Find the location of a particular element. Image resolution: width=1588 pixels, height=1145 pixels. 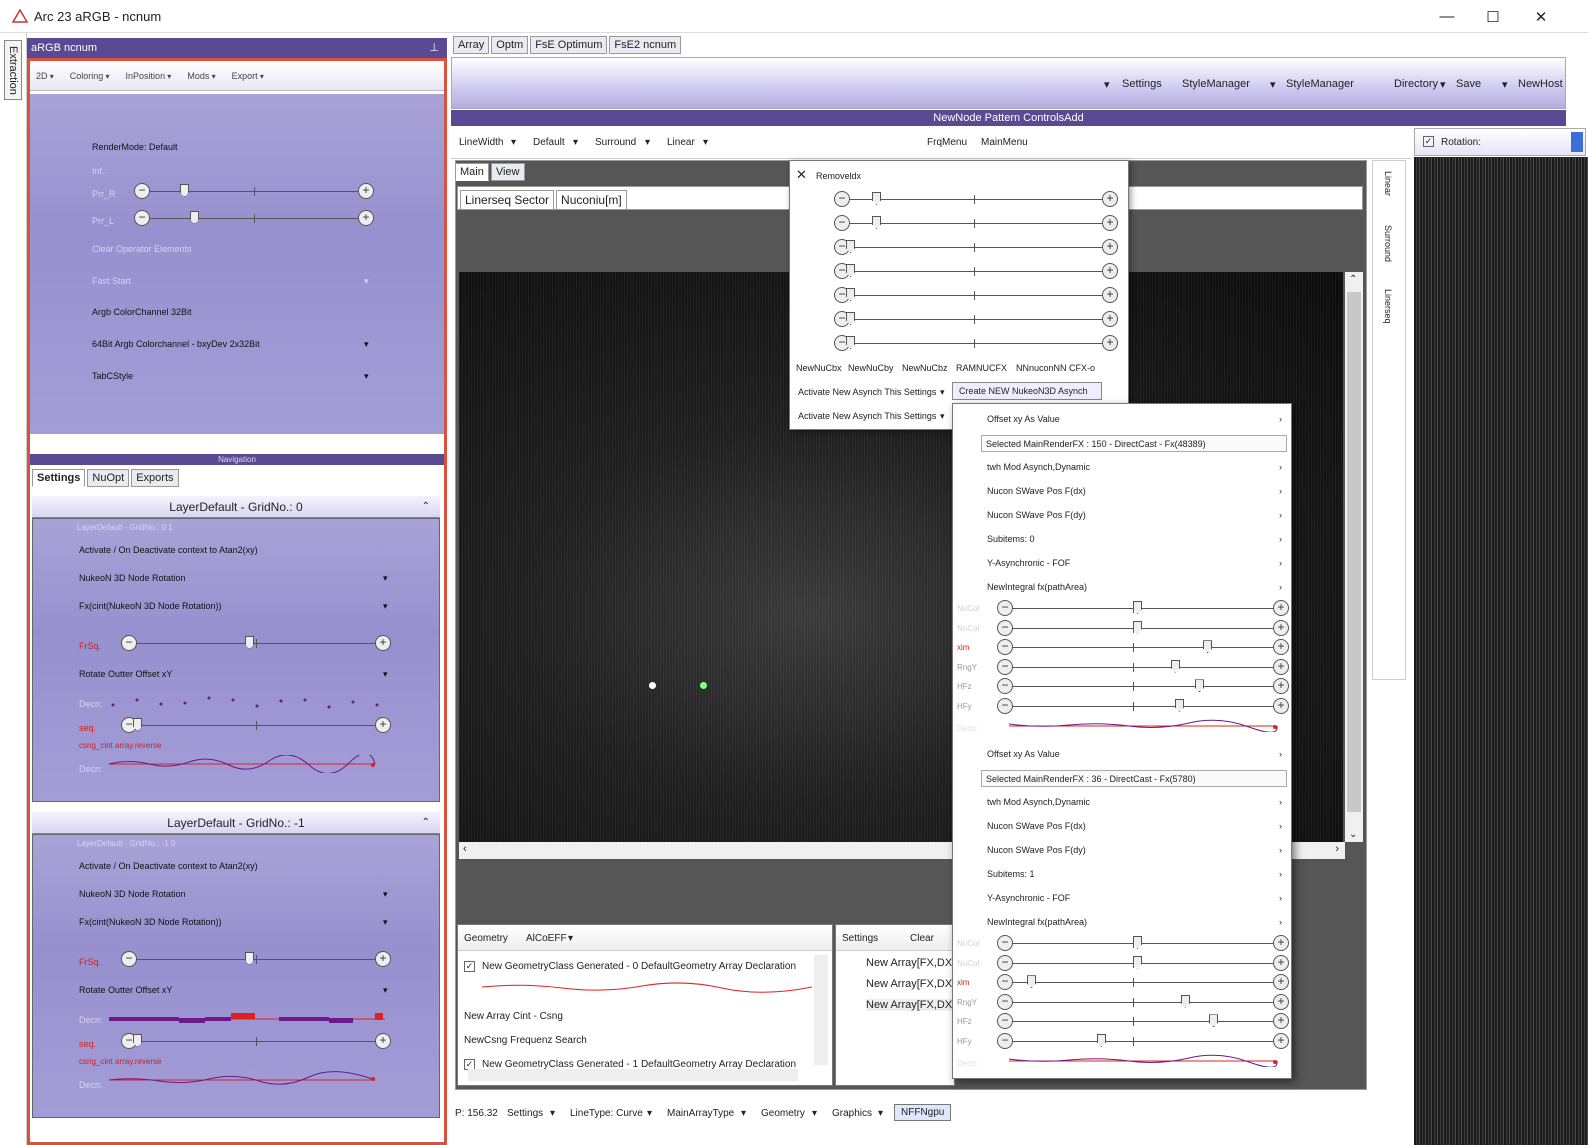

newnucbz: NewNuCbz is located at coordinates (925, 368).